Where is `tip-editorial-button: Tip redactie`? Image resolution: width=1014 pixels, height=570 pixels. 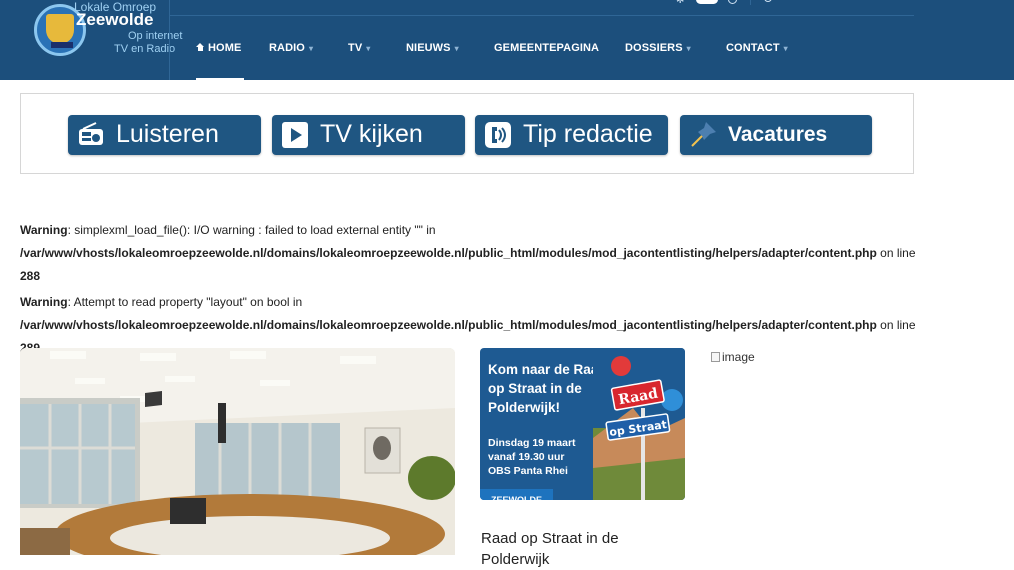
tip-editorial-button: Tip redactie is located at coordinates (571, 135).